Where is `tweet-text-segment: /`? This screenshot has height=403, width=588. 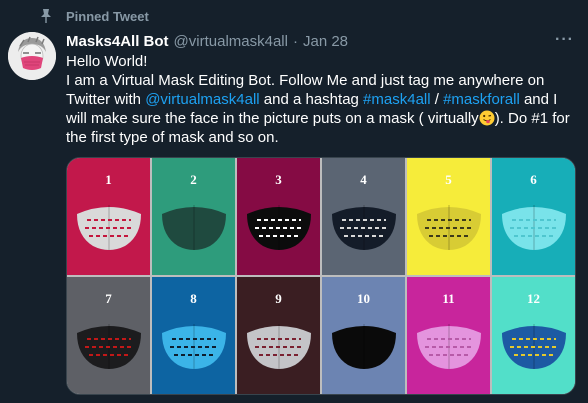
tweet-text-segment: / is located at coordinates (437, 99).